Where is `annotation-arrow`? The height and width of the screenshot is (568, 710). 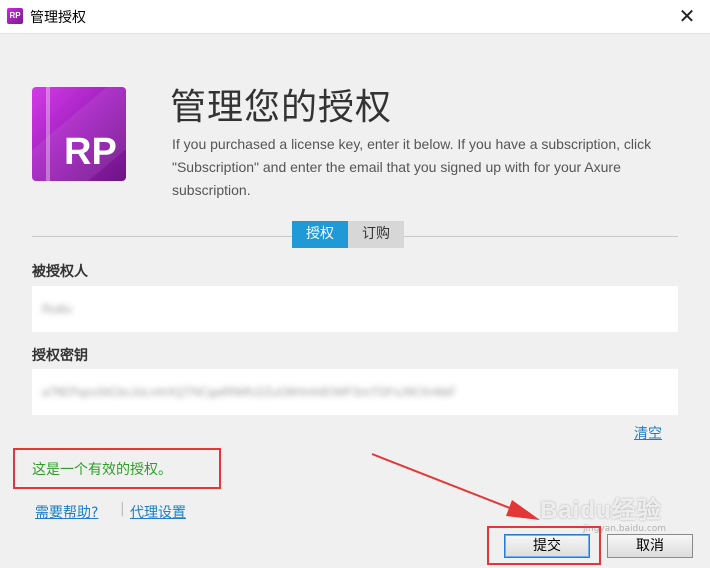
annotation-arrow is located at coordinates (455, 486).